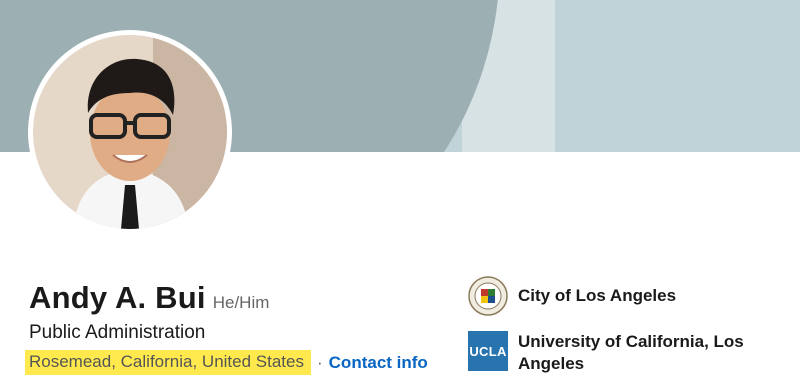 This screenshot has height=382, width=800. Describe the element at coordinates (117, 297) in the screenshot. I see `profile-name: Andy A. Bui` at that location.